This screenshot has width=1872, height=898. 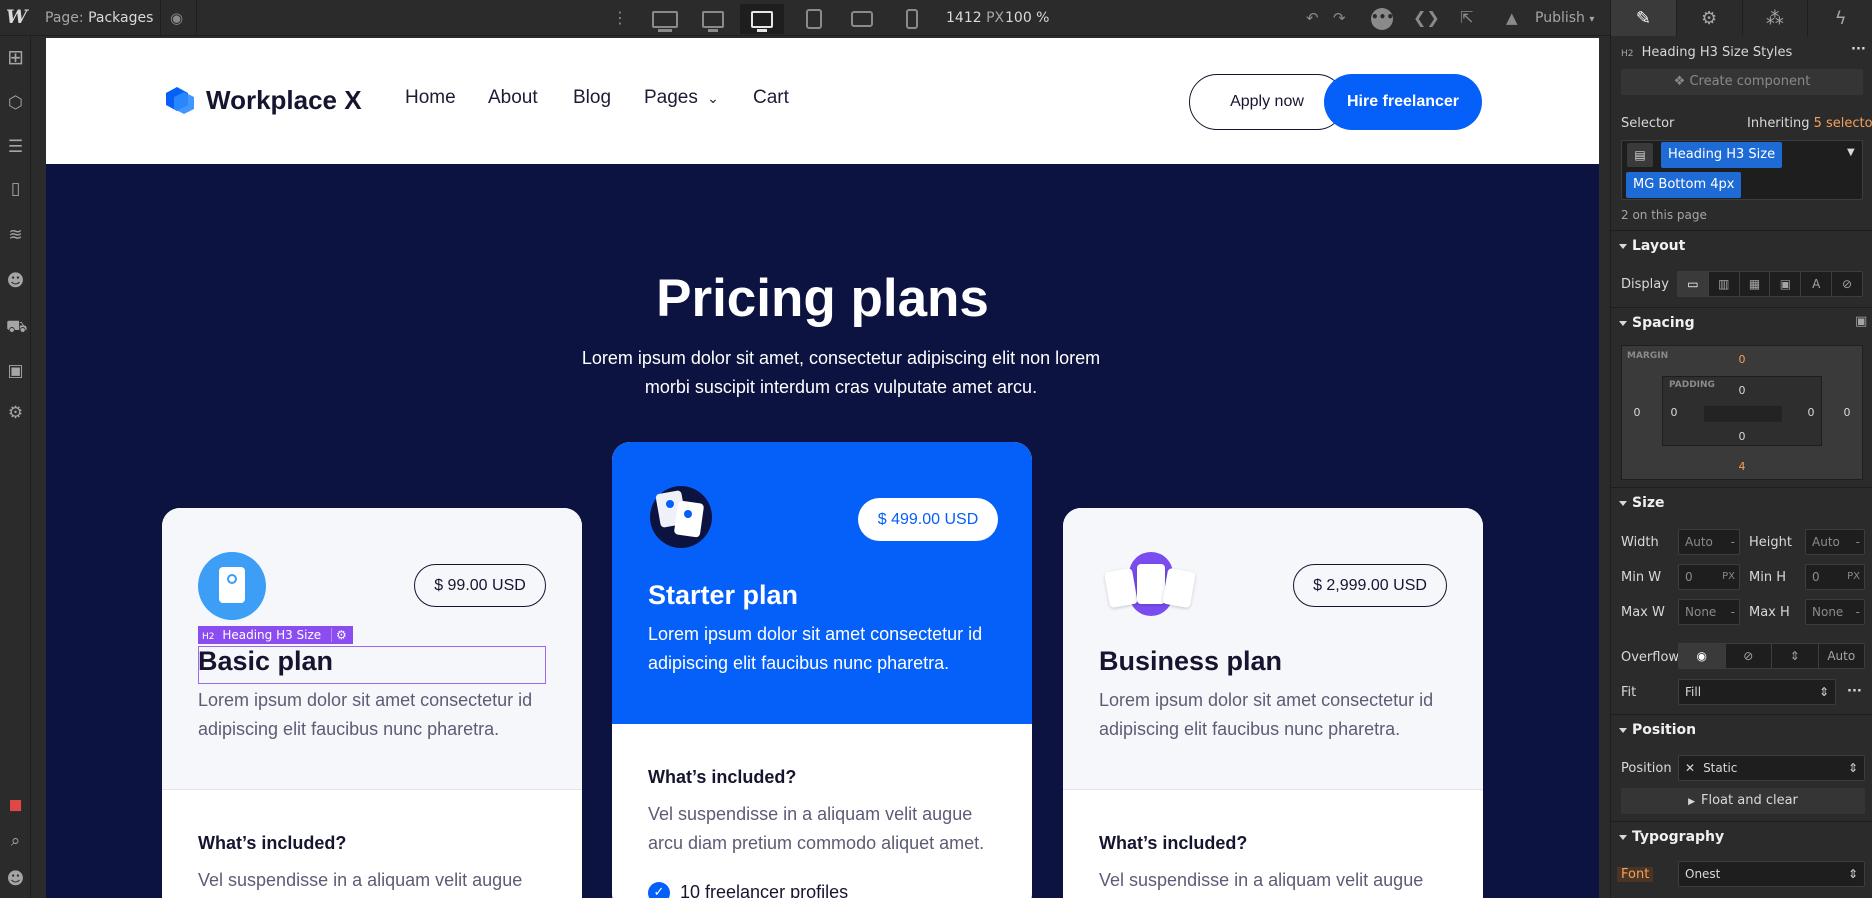 What do you see at coordinates (15, 467) in the screenshot?
I see `designer-left-toolbar: ⊞ ⬡ ☰ ▯ ≋ ☻ ⛟ ▣ ⚙ ◼ ⌕ ☻` at bounding box center [15, 467].